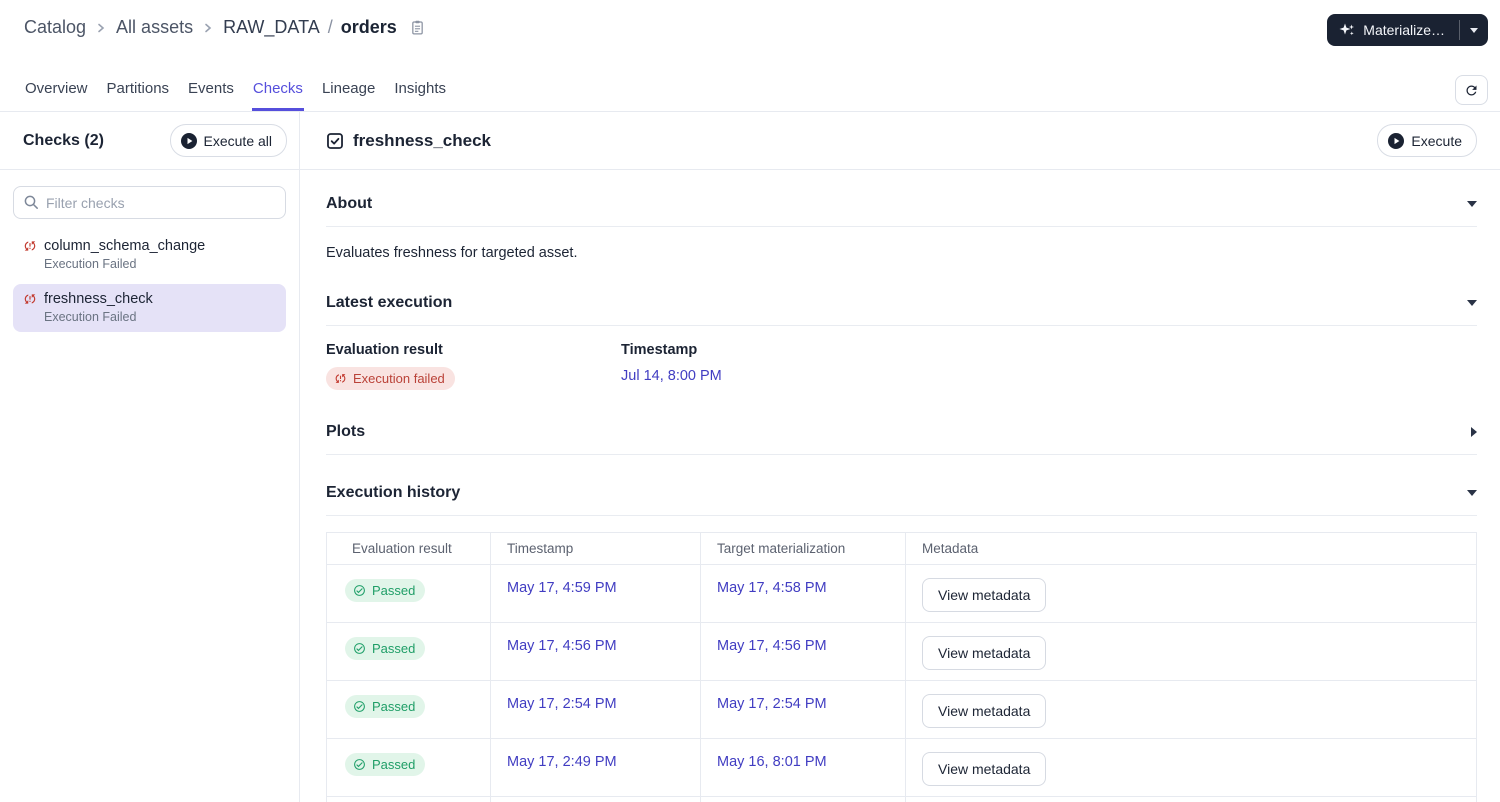  What do you see at coordinates (277, 90) in the screenshot?
I see `tab-checks: Checks` at bounding box center [277, 90].